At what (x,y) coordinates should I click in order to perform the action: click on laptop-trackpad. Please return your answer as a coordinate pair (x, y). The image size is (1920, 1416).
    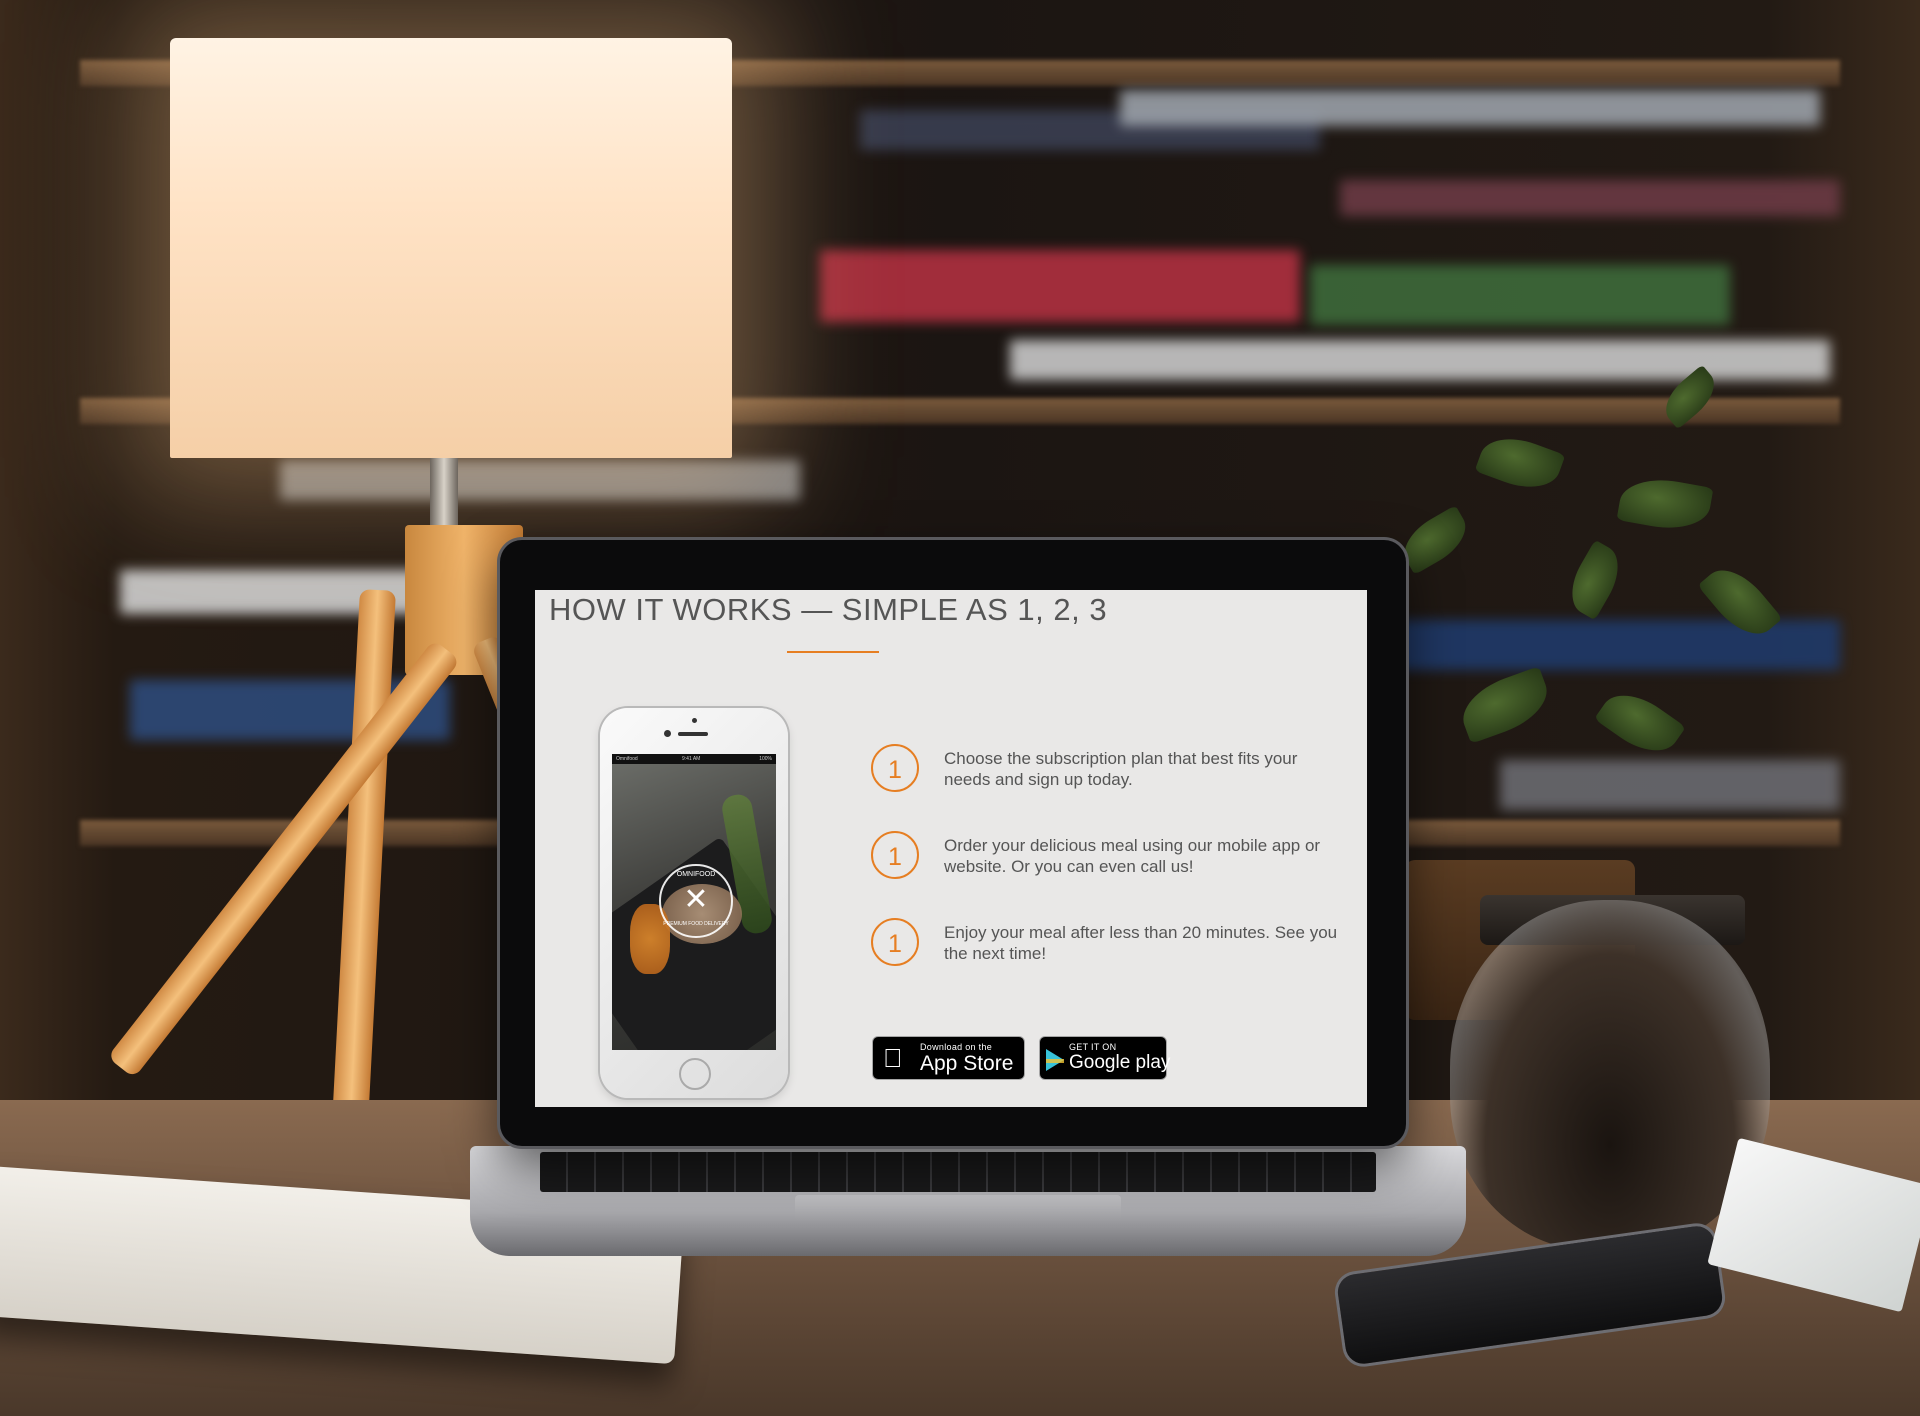
    Looking at the image, I should click on (958, 1208).